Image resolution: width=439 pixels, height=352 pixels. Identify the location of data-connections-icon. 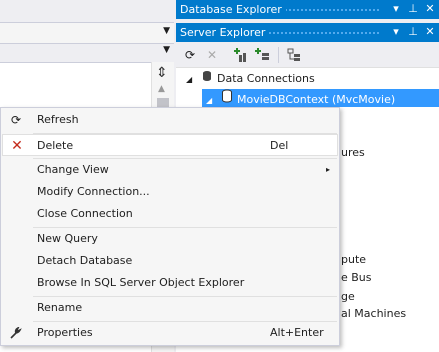
(207, 79).